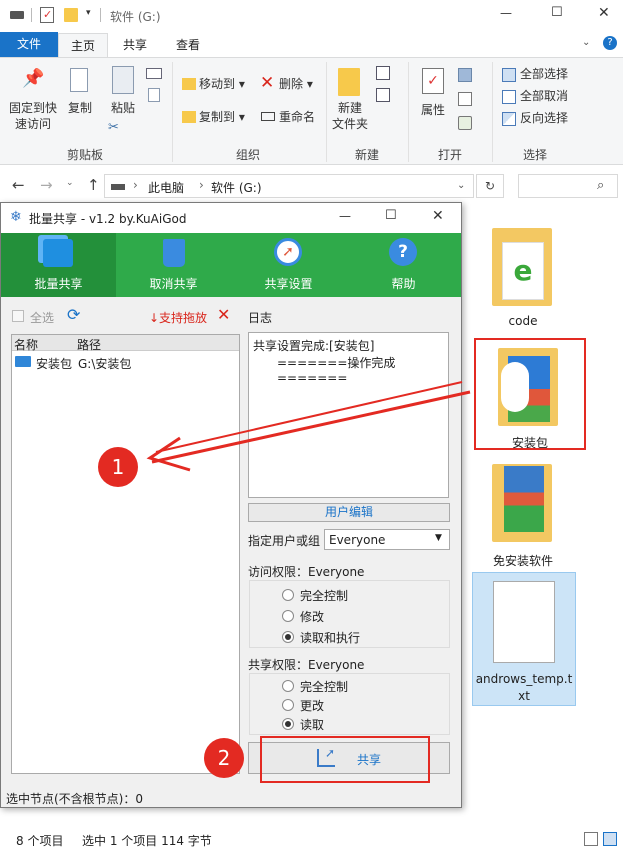 This screenshot has height=852, width=623. I want to click on file-item-code: e code, so click(523, 276).